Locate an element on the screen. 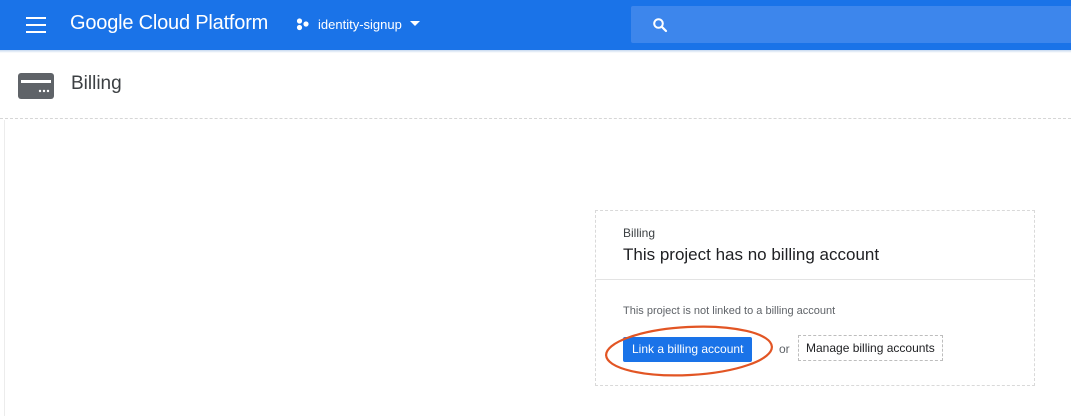  content-divider is located at coordinates (4, 268).